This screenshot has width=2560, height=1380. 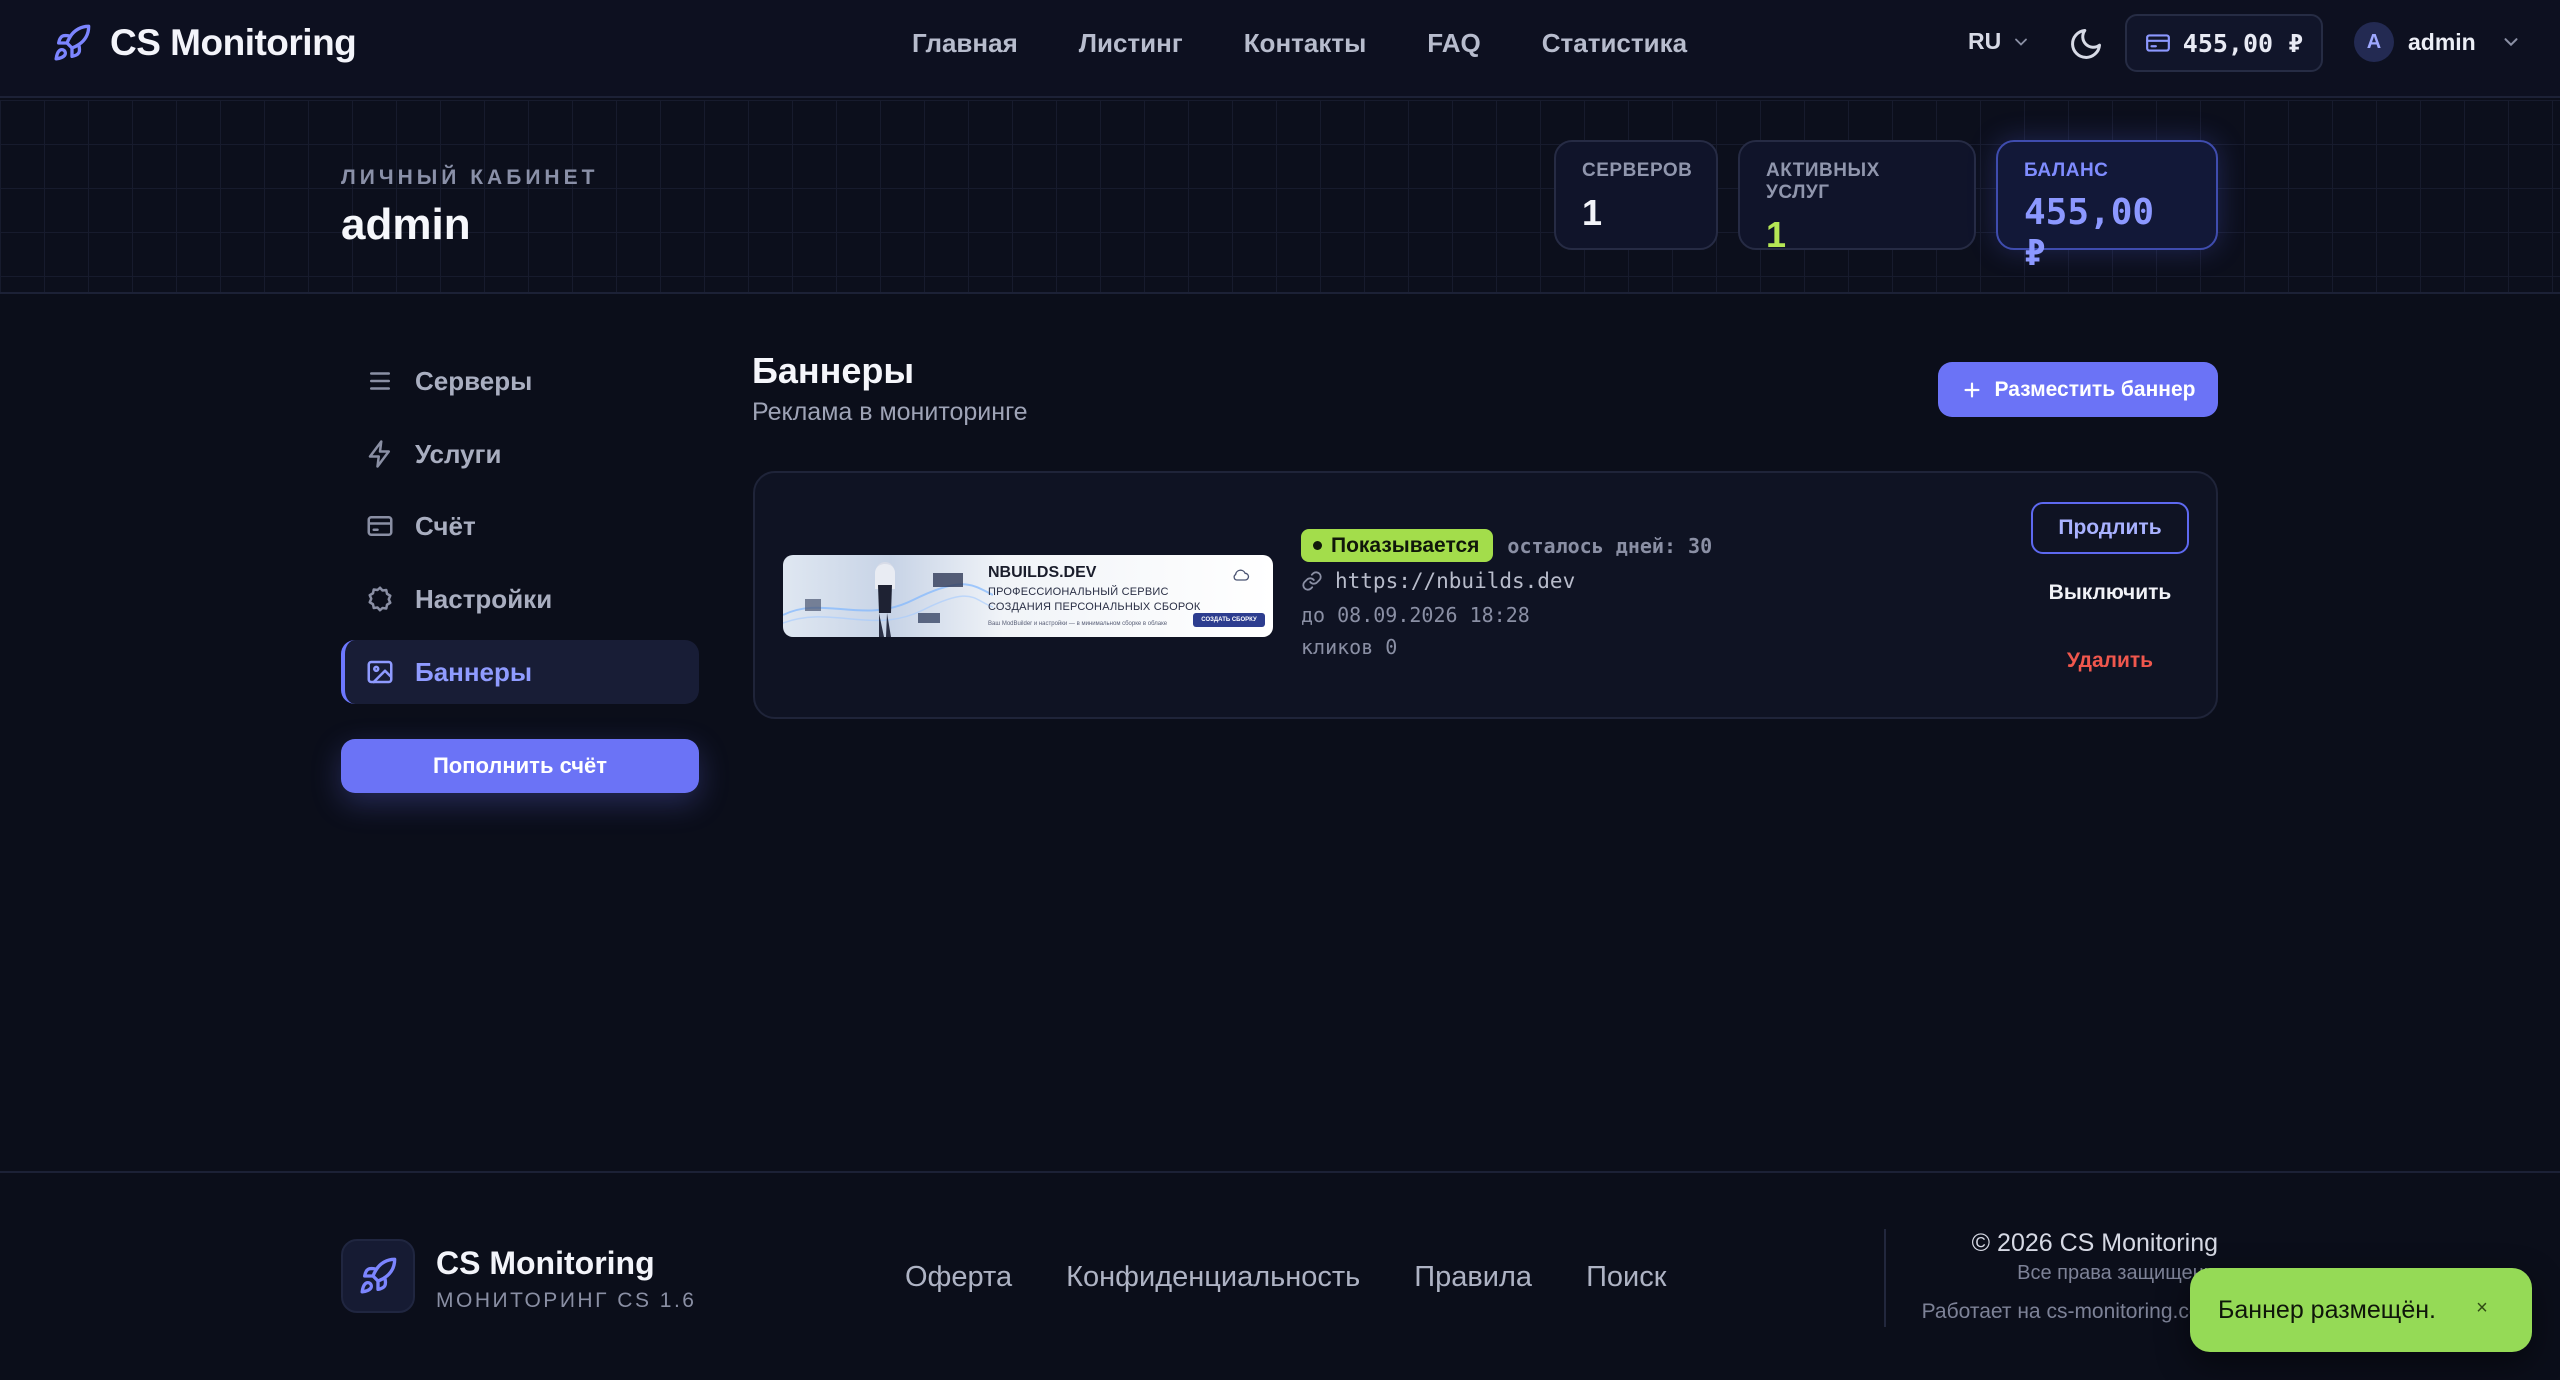 I want to click on banner-image-line: ПРОФЕССИОНАЛЬНЫЙ СЕРВИС, so click(x=1078, y=592).